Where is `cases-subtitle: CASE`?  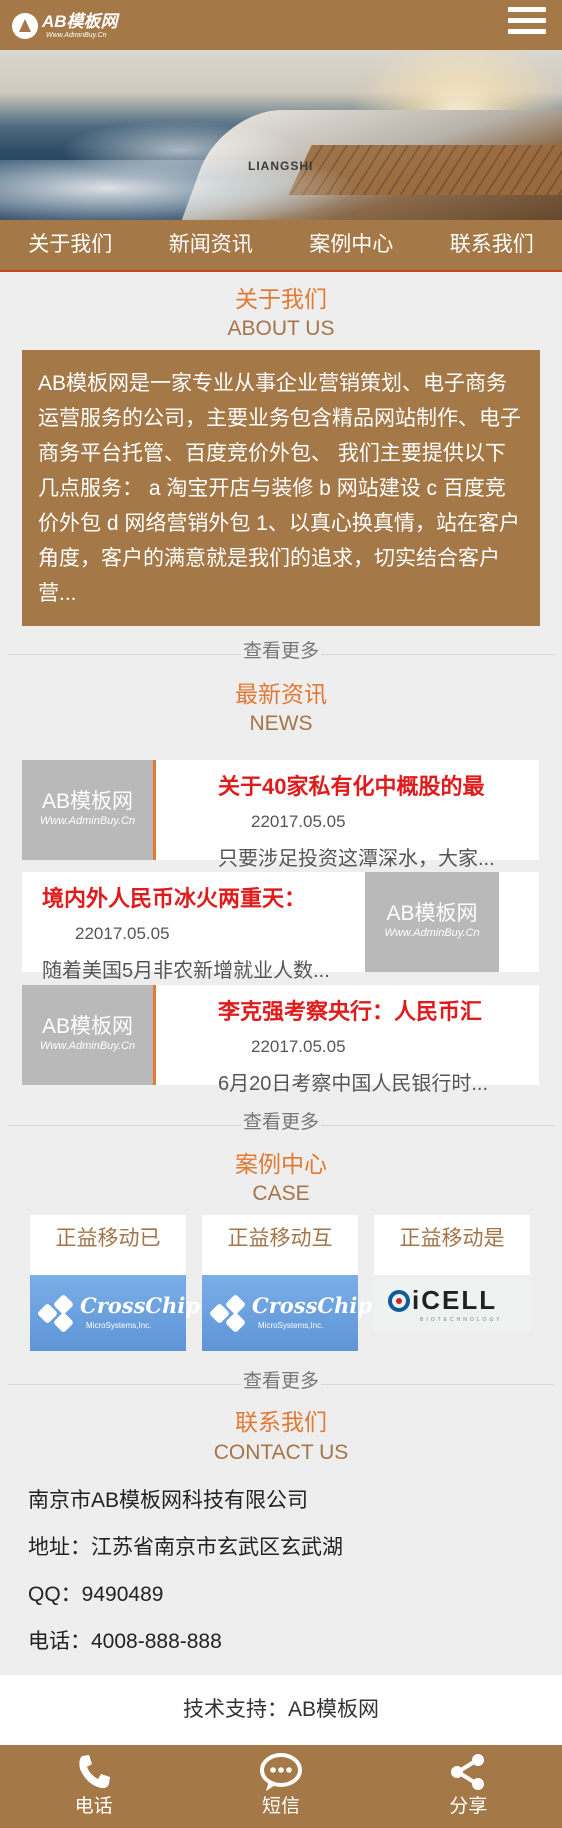
cases-subtitle: CASE is located at coordinates (281, 1193).